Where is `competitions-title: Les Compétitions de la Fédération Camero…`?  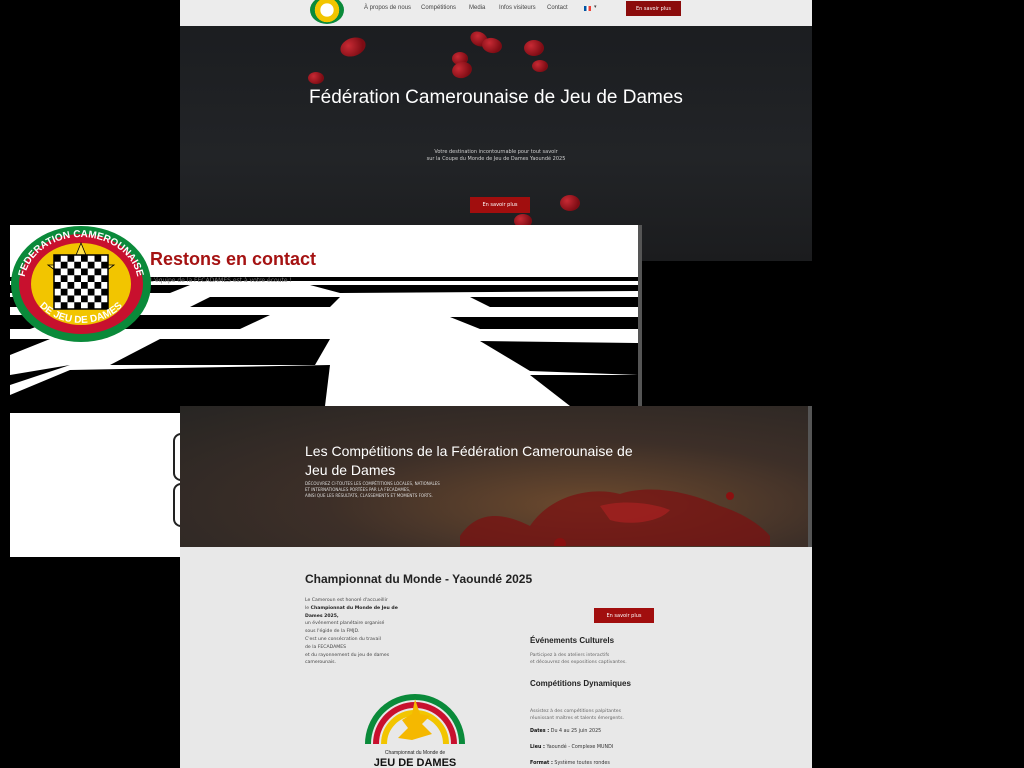
competitions-title: Les Compétitions de la Fédération Camero… is located at coordinates (469, 460).